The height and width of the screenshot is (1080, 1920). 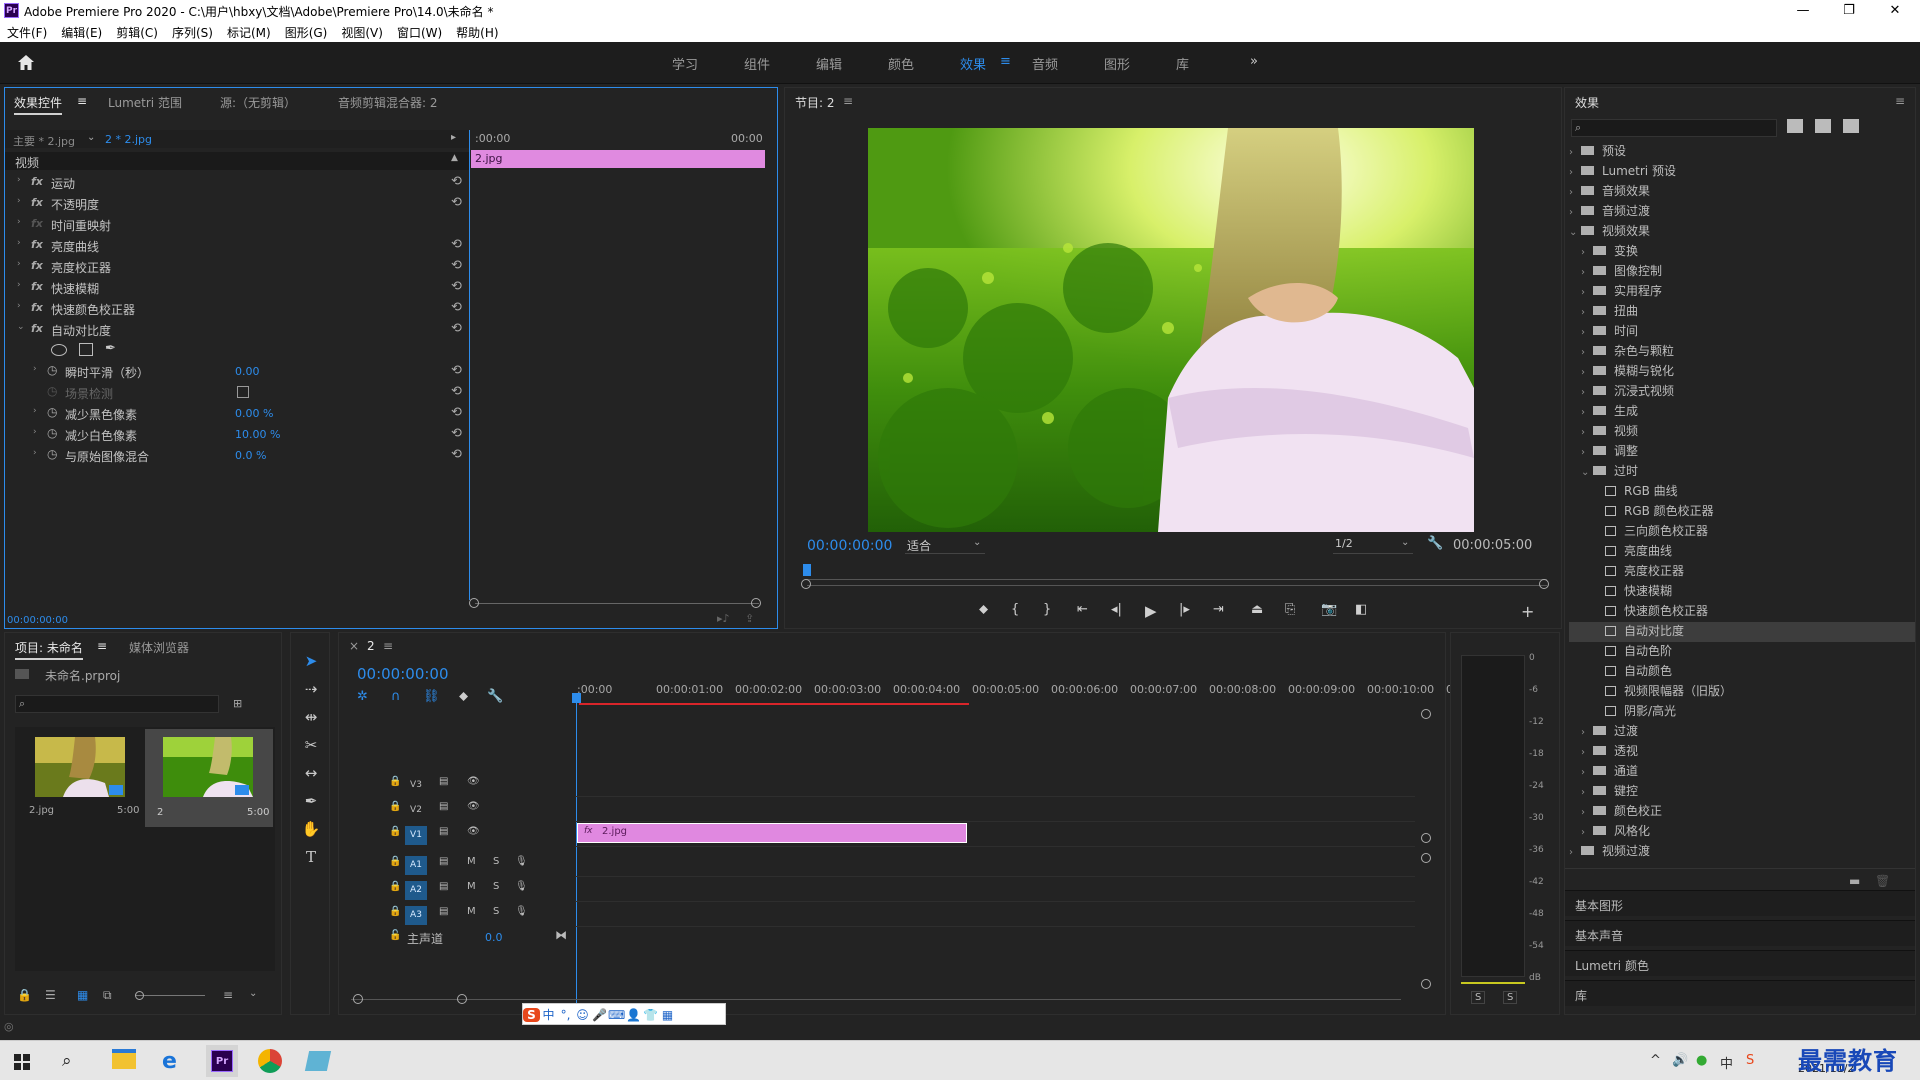 What do you see at coordinates (1748, 272) in the screenshot?
I see `effects-tree-folder: › 图像控制` at bounding box center [1748, 272].